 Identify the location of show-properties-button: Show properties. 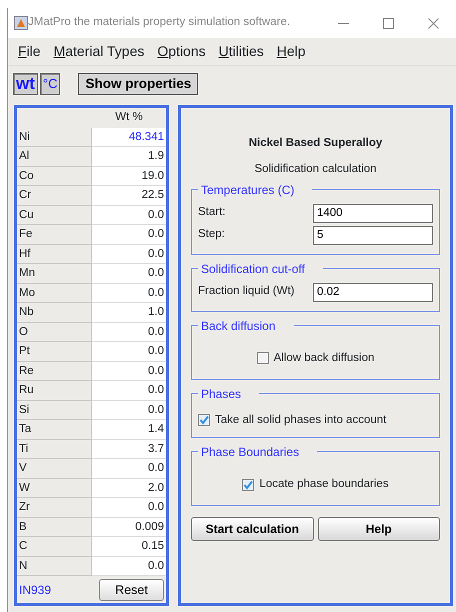
(138, 84).